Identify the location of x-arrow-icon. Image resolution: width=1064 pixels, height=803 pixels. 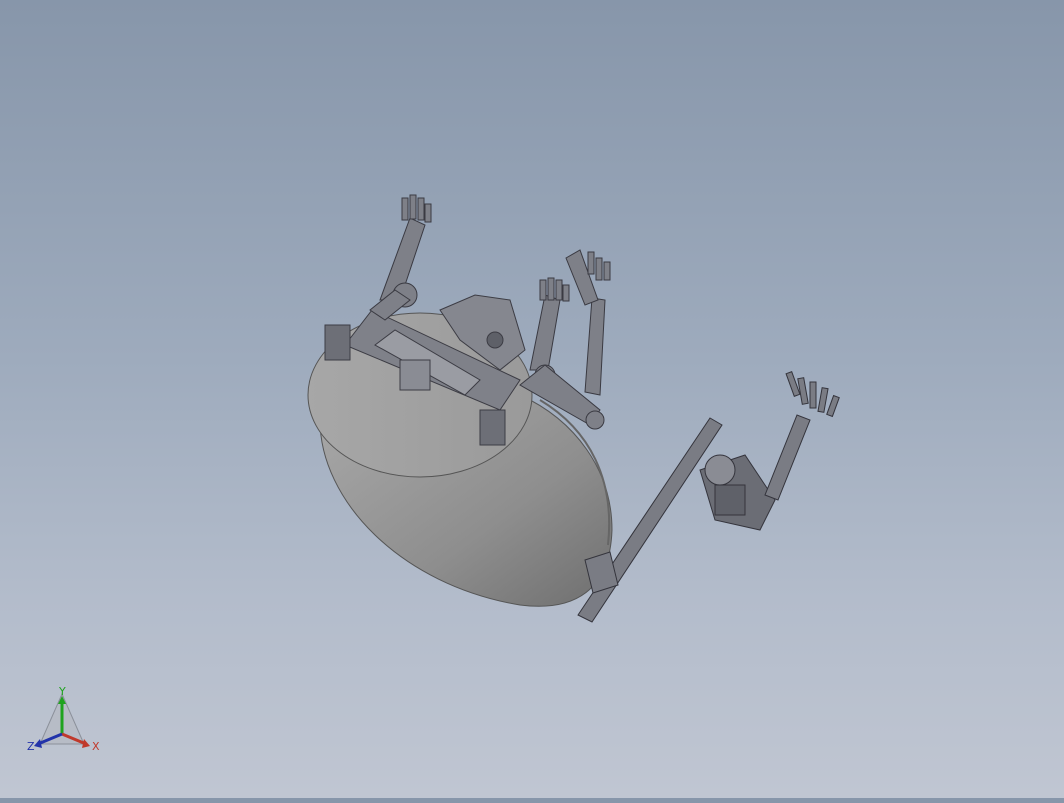
(86, 743).